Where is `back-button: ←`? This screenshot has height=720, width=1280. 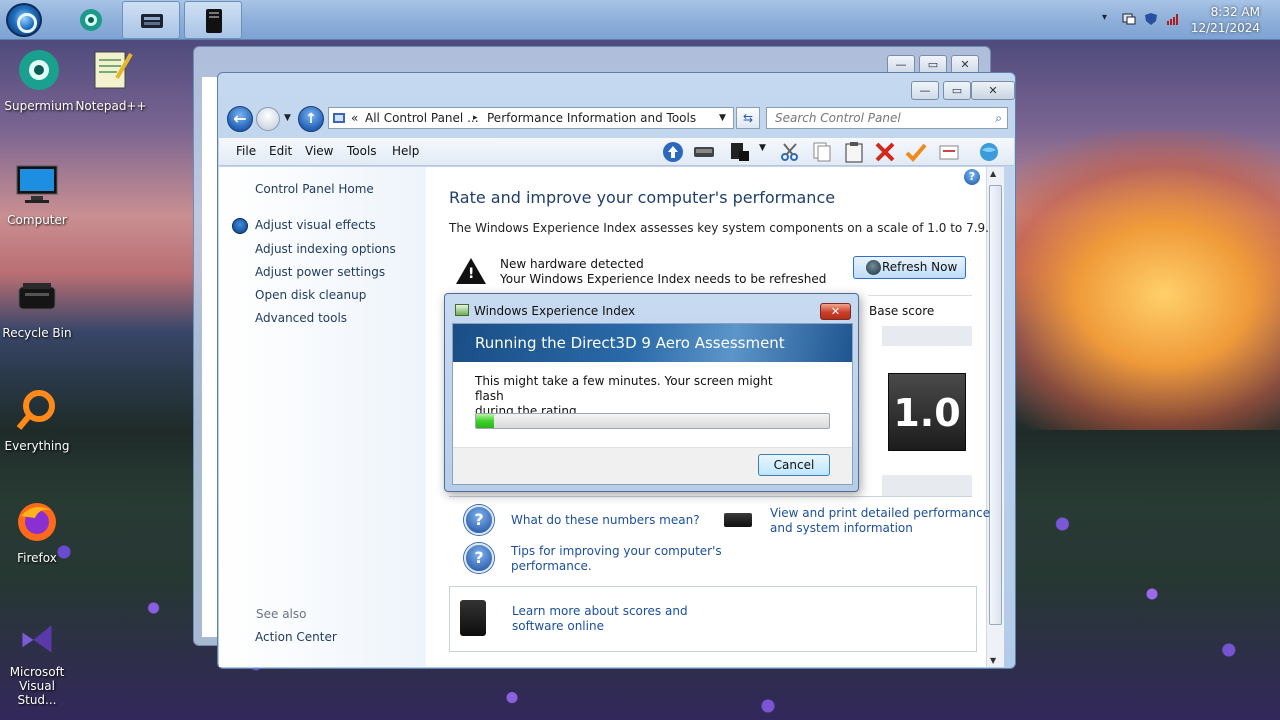 back-button: ← is located at coordinates (240, 119).